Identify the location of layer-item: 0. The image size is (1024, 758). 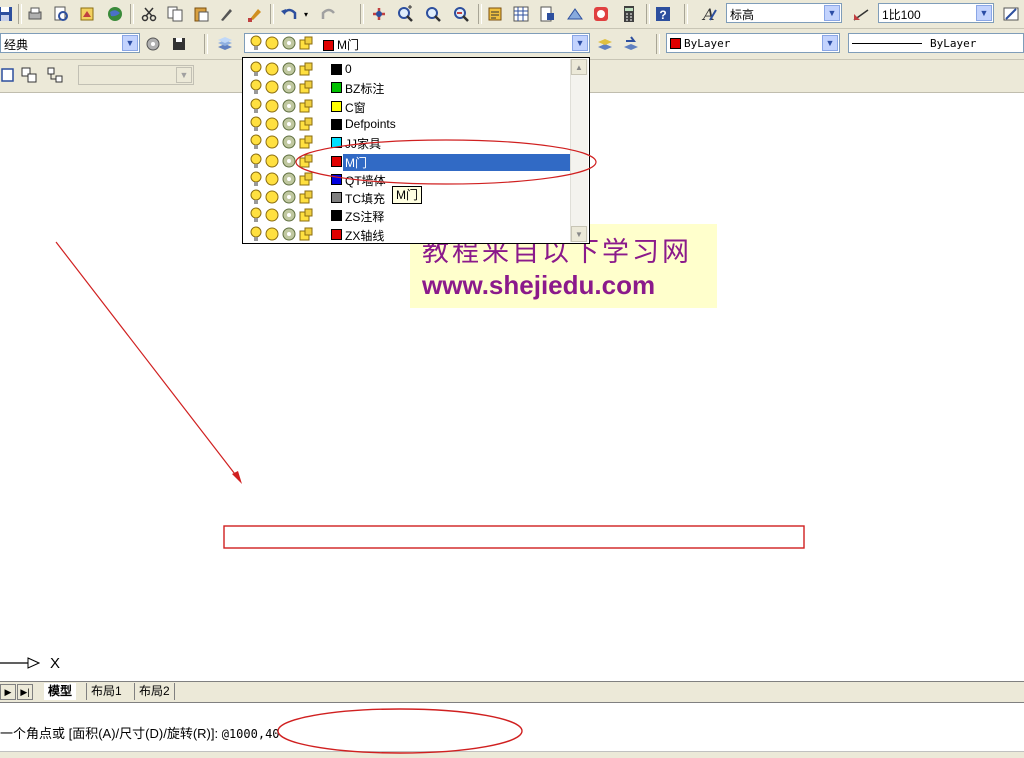
(409, 69).